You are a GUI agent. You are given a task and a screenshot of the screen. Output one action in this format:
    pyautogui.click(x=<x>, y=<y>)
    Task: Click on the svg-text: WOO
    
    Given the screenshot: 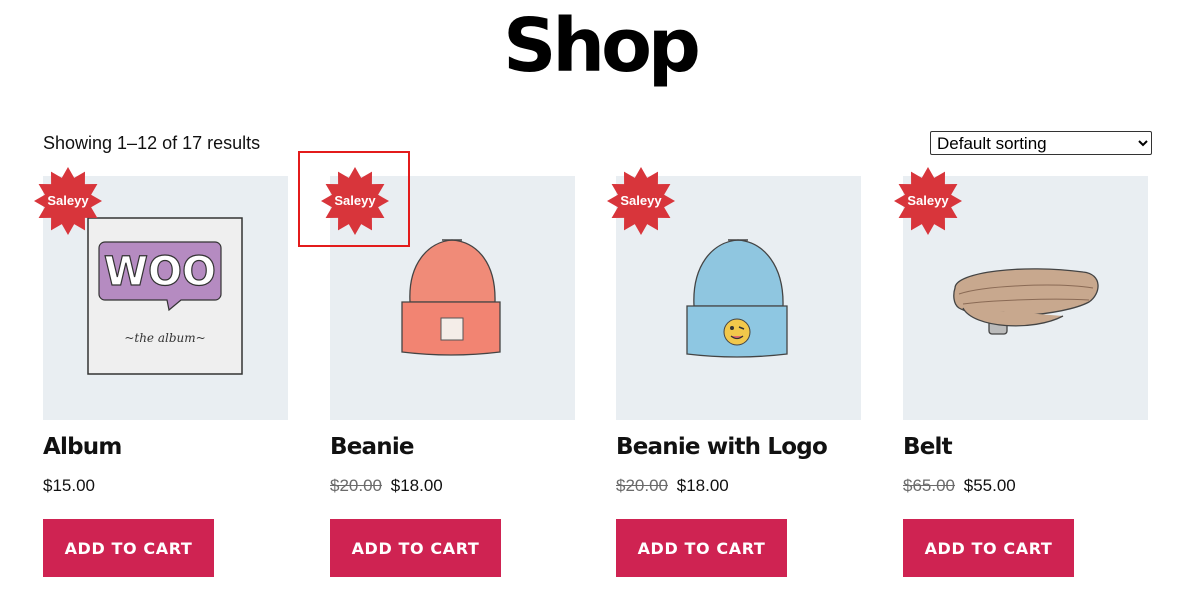 What is the action you would take?
    pyautogui.click(x=160, y=272)
    